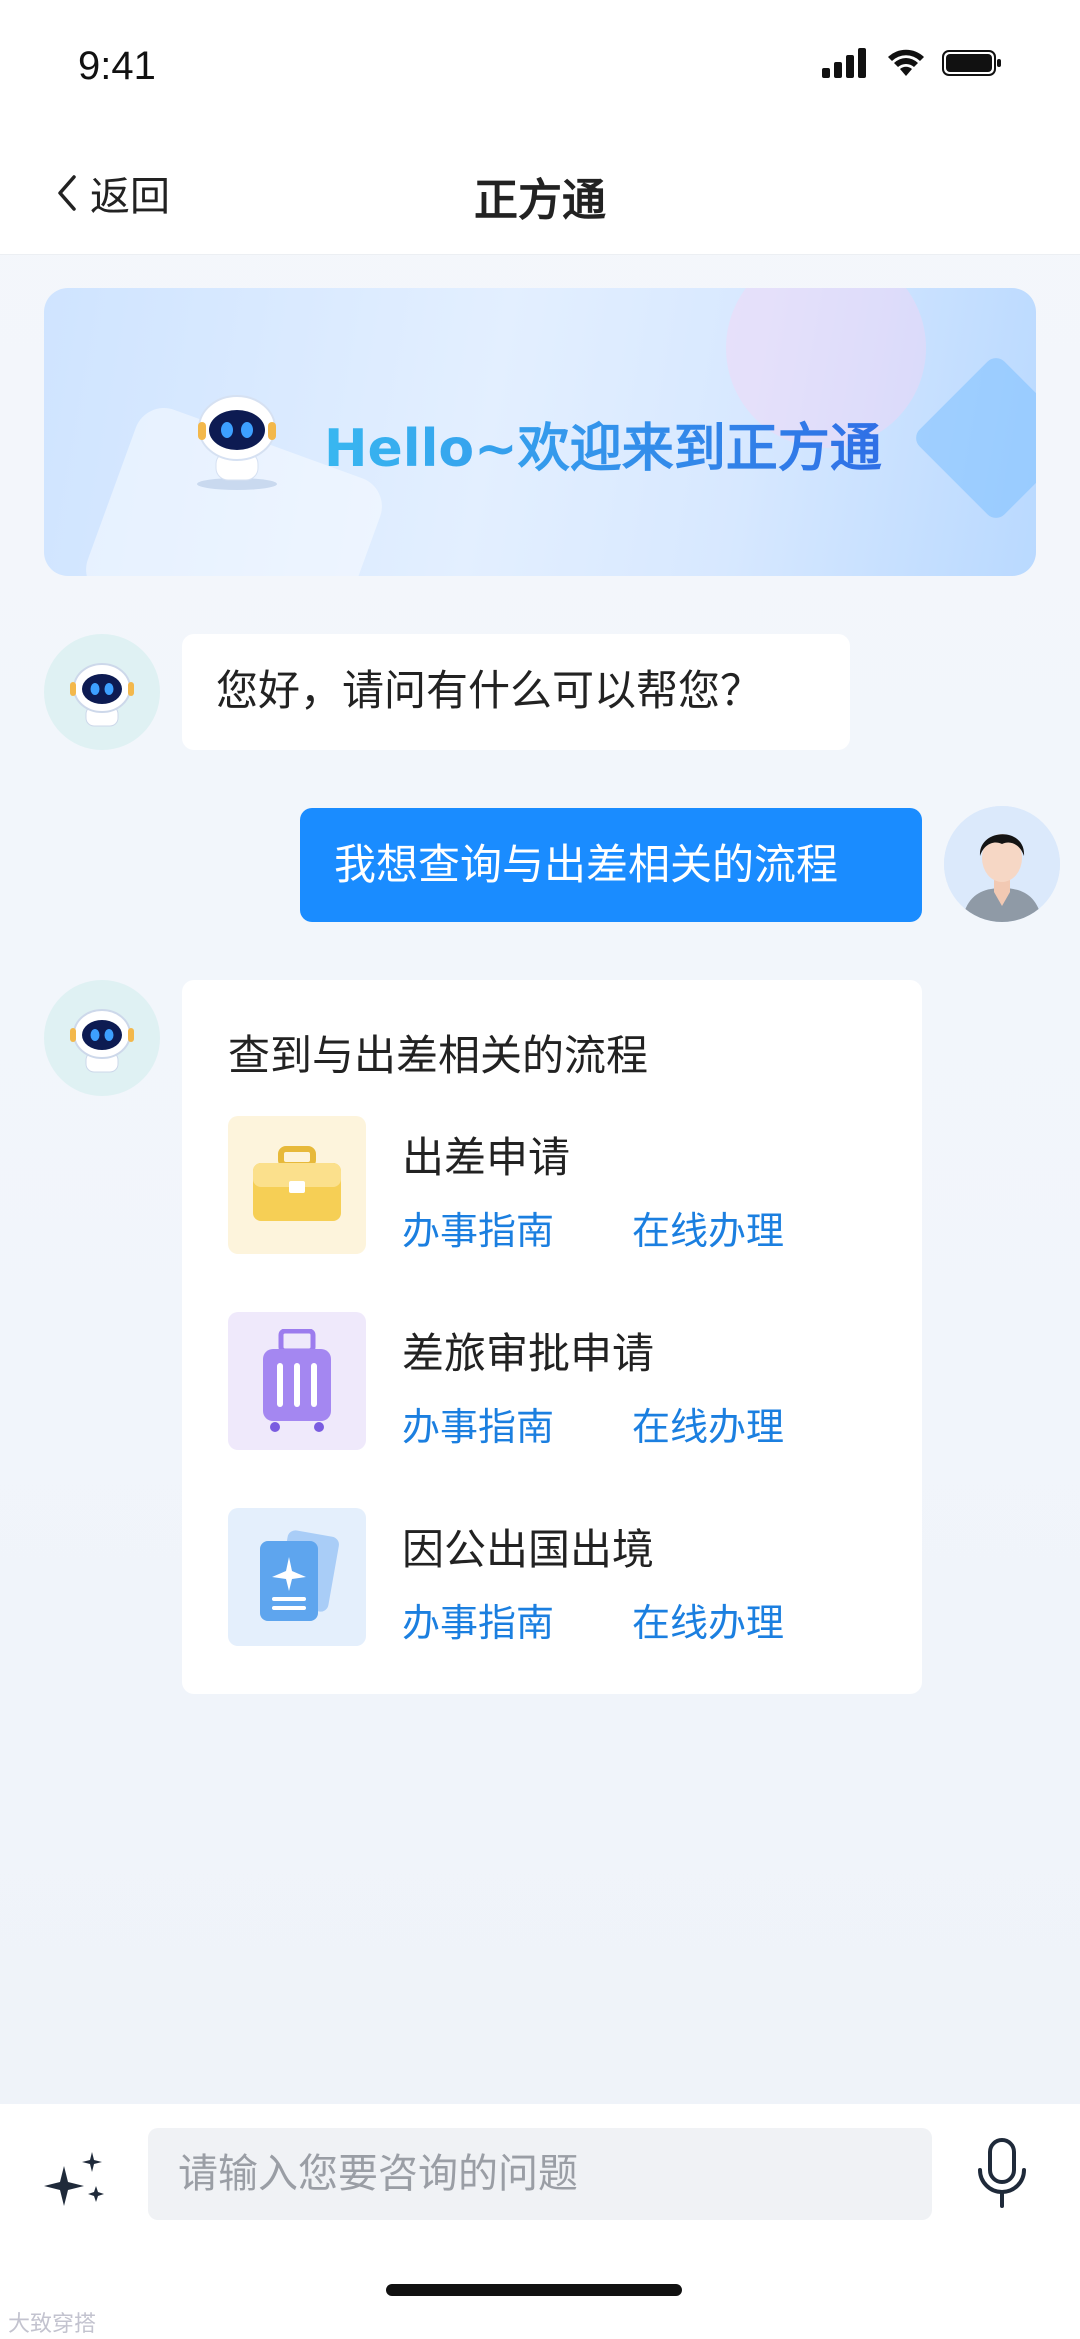  I want to click on signal-icon, so click(844, 63).